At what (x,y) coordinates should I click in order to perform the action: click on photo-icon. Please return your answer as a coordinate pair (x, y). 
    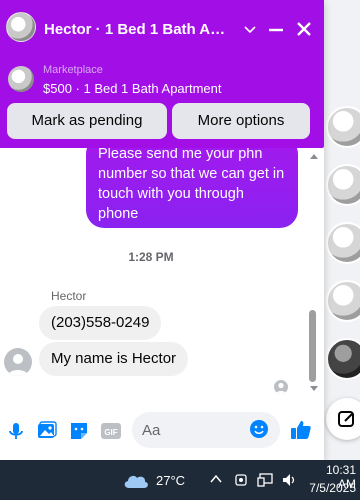
    Looking at the image, I should click on (47, 431).